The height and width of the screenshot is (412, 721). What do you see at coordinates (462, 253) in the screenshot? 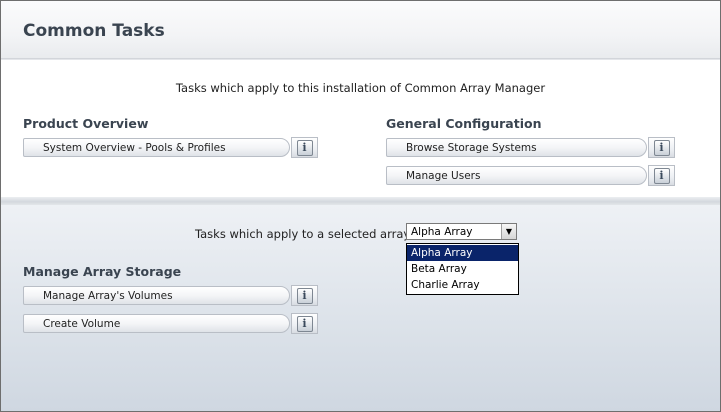
I see `array-option-alpha: Alpha Array` at bounding box center [462, 253].